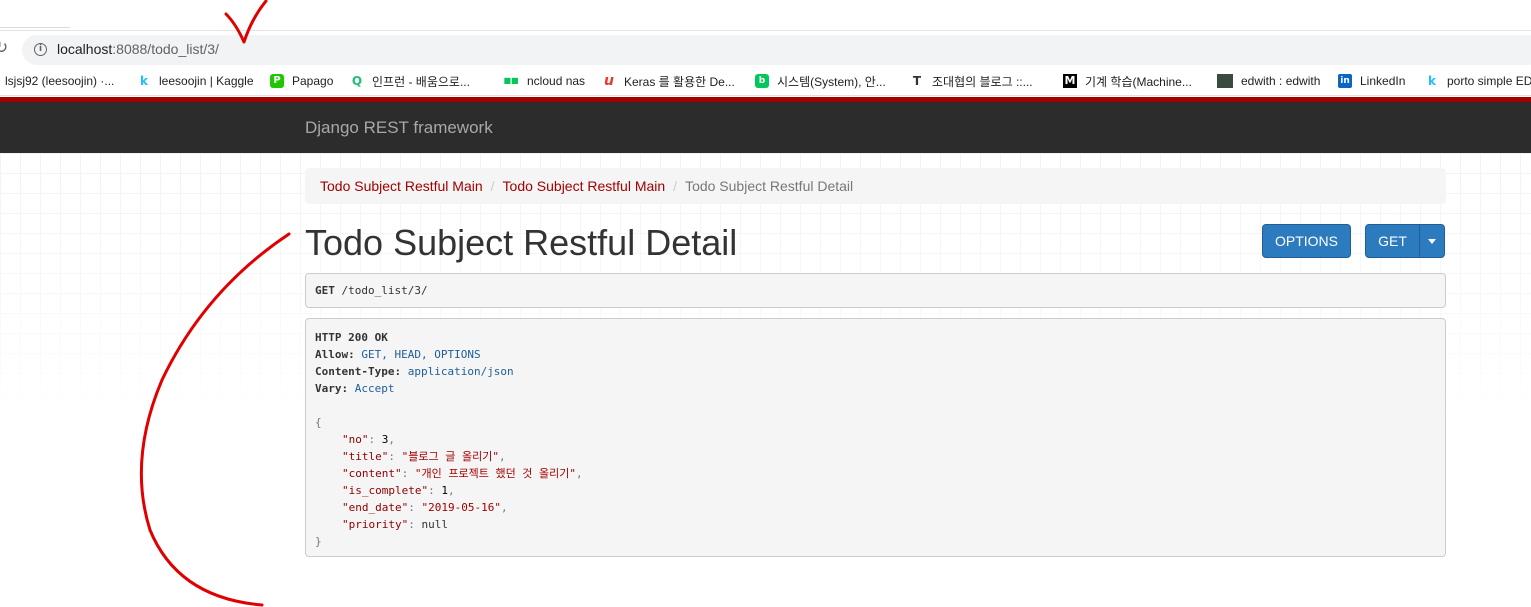 The height and width of the screenshot is (607, 1531). I want to click on breadcrumb-link-main: Todo Subject Restful Main, so click(401, 186).